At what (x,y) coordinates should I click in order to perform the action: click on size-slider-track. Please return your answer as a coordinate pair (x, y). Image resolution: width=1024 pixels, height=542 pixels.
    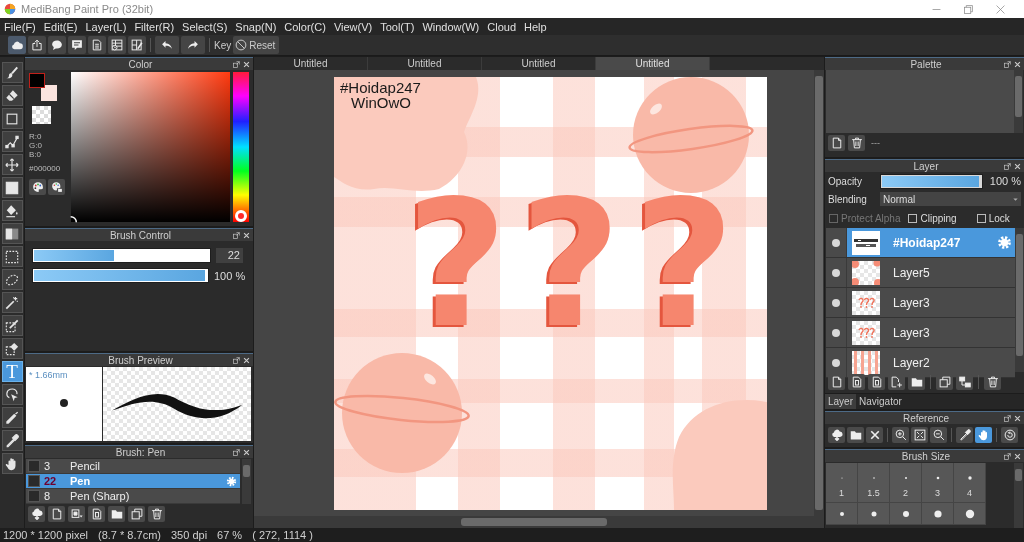
    Looking at the image, I should click on (121, 255).